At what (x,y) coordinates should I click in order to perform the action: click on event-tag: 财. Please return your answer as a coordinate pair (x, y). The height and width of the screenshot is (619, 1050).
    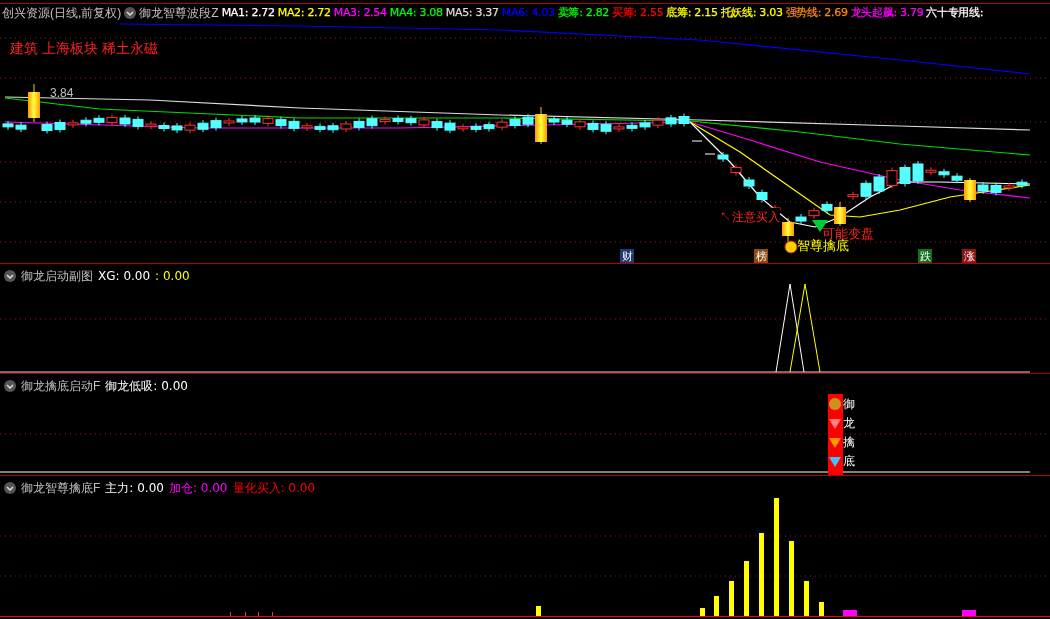
    Looking at the image, I should click on (627, 256).